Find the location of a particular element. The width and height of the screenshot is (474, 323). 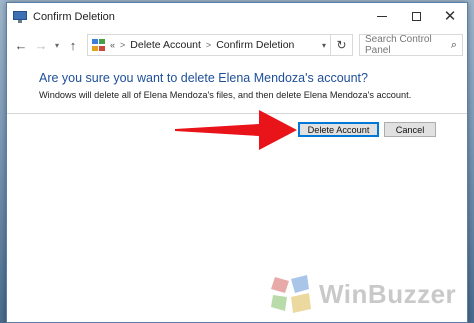

up-button: ↑ is located at coordinates (73, 45).